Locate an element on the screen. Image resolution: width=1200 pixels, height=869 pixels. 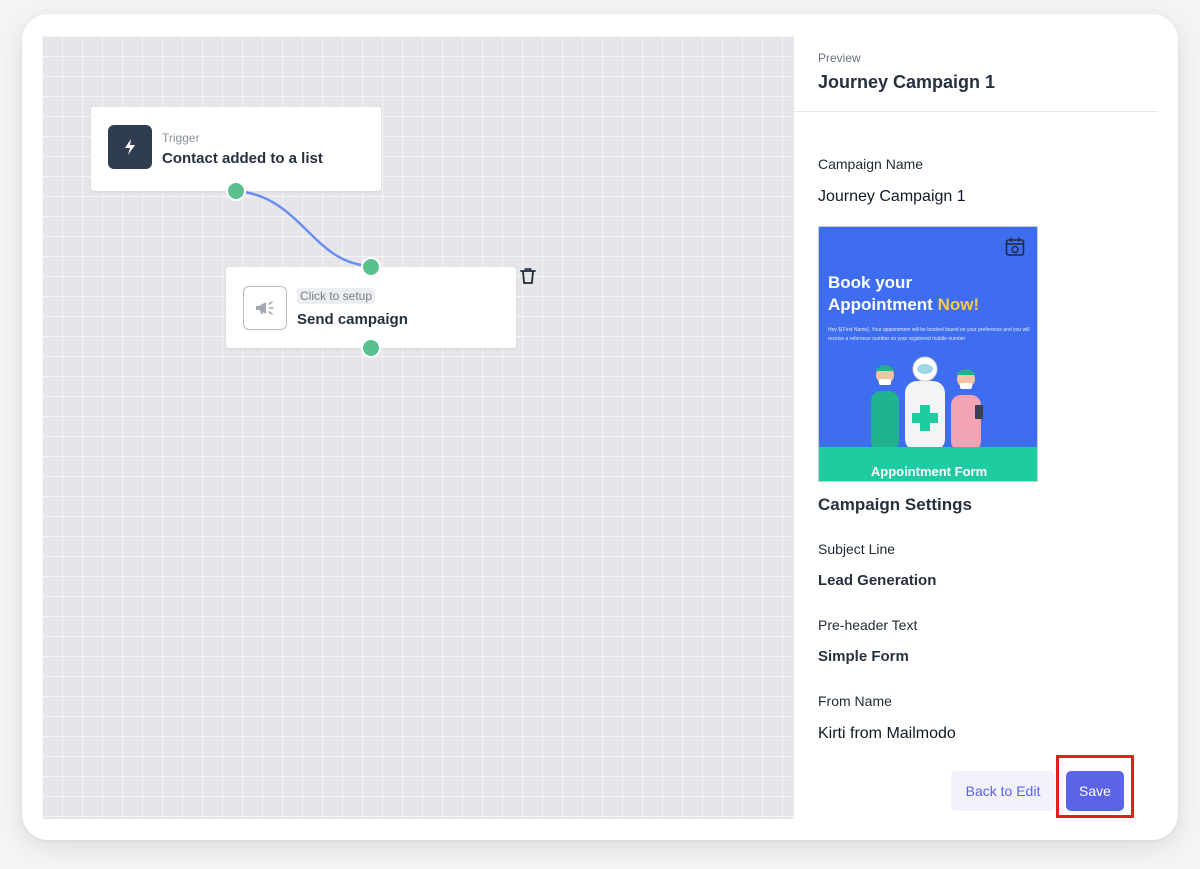
save-highlight-box is located at coordinates (1095, 786).